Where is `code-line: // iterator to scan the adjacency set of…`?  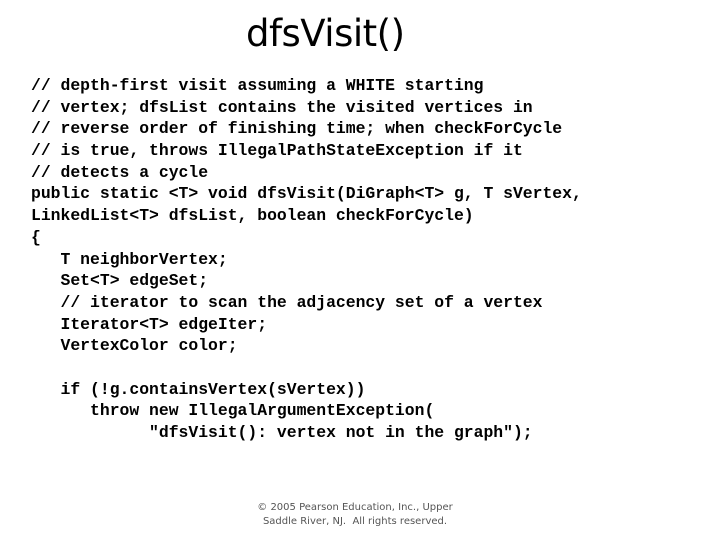 code-line: // iterator to scan the adjacency set of… is located at coordinates (287, 302).